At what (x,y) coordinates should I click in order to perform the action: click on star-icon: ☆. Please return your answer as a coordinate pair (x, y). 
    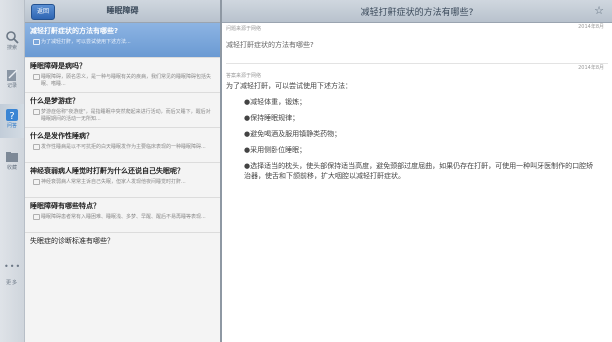
    Looking at the image, I should click on (599, 10).